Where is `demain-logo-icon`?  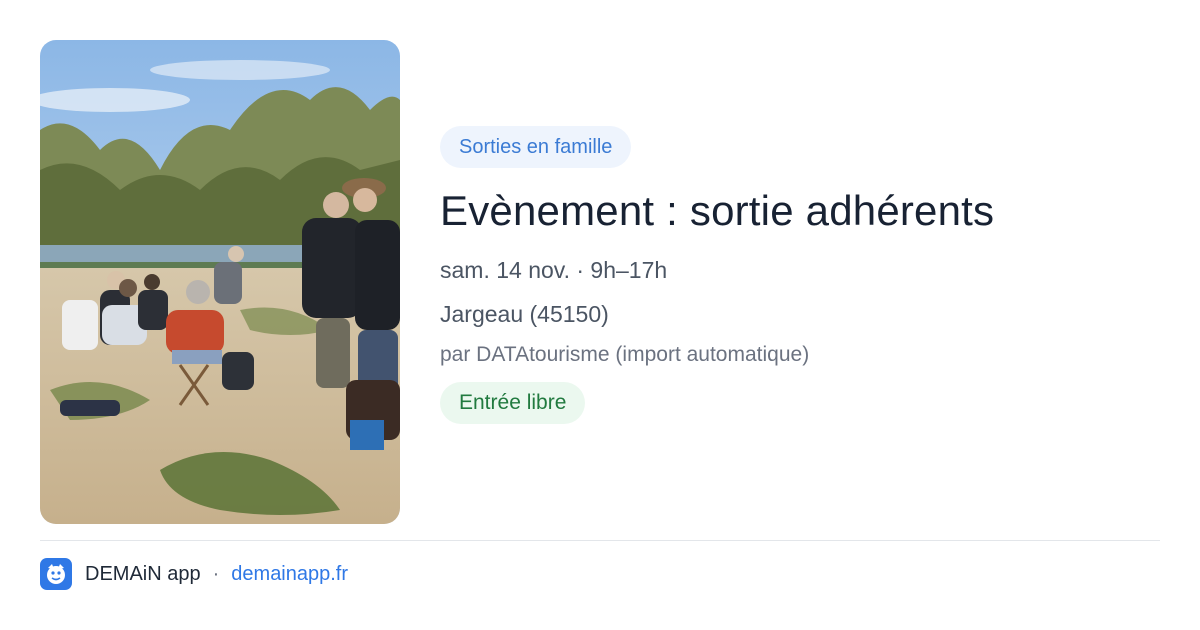
demain-logo-icon is located at coordinates (56, 574).